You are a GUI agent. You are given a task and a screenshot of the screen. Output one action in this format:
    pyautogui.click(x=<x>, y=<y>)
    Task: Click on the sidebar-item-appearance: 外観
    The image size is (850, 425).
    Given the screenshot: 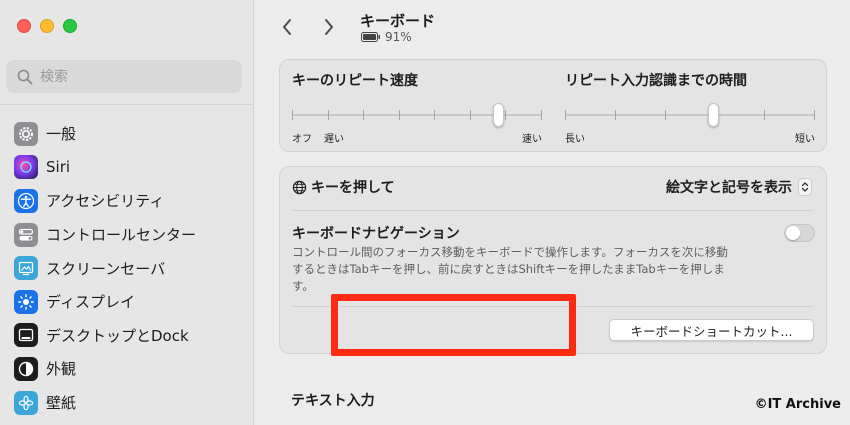 What is the action you would take?
    pyautogui.click(x=105, y=369)
    